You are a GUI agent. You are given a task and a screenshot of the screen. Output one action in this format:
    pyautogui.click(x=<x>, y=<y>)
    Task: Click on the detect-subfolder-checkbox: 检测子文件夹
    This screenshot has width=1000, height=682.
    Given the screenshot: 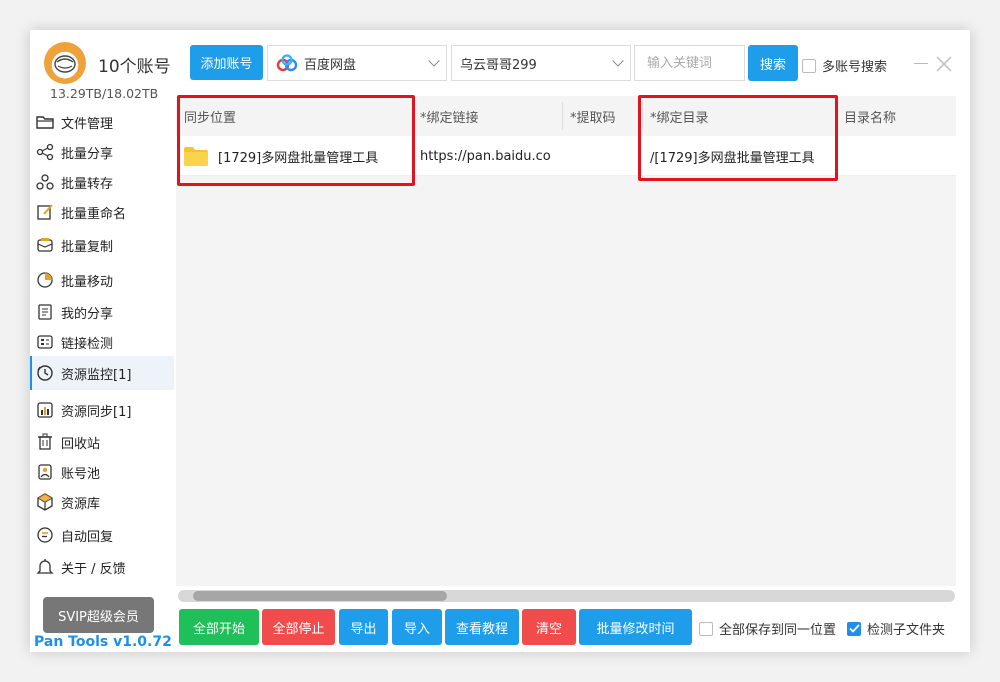 What is the action you would take?
    pyautogui.click(x=896, y=628)
    